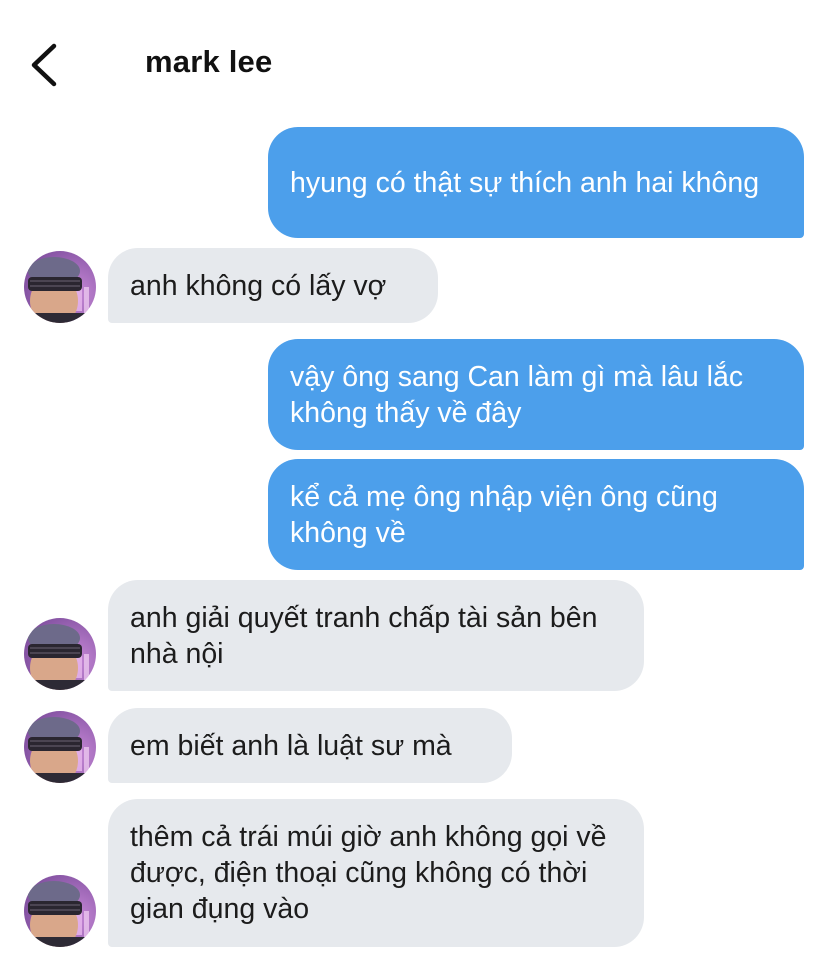 The image size is (826, 958). I want to click on back-button, so click(45, 65).